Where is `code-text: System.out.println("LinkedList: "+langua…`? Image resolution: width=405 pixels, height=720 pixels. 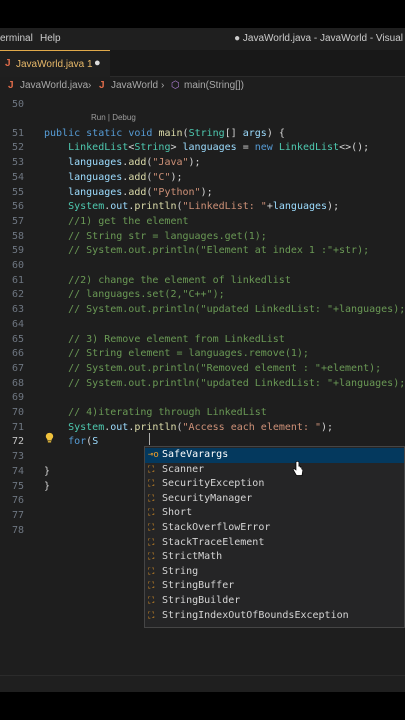 code-text: System.out.println("LinkedList: "+langua… is located at coordinates (204, 207).